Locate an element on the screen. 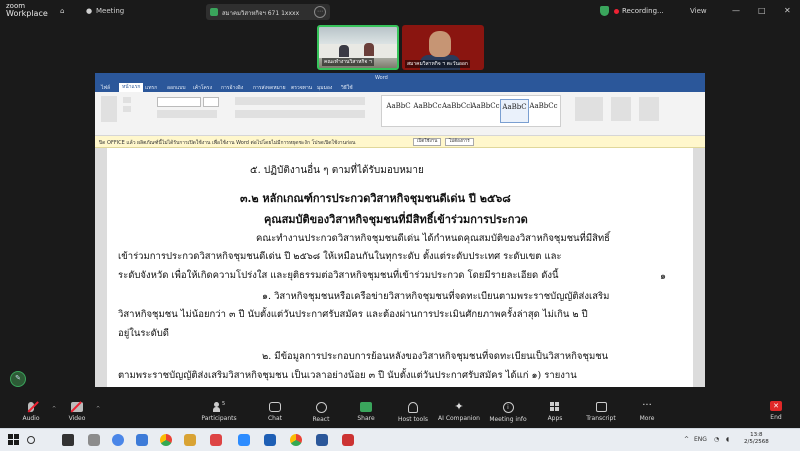 The image size is (800, 451). wifi-icon: ◔ is located at coordinates (716, 439).